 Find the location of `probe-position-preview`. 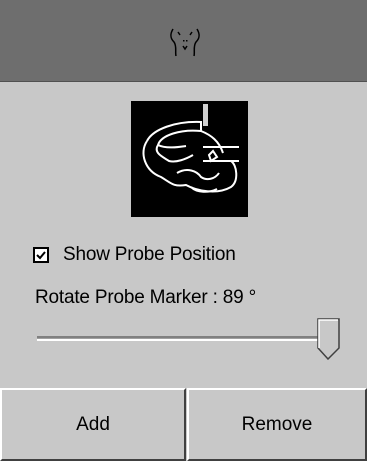

probe-position-preview is located at coordinates (189, 159).